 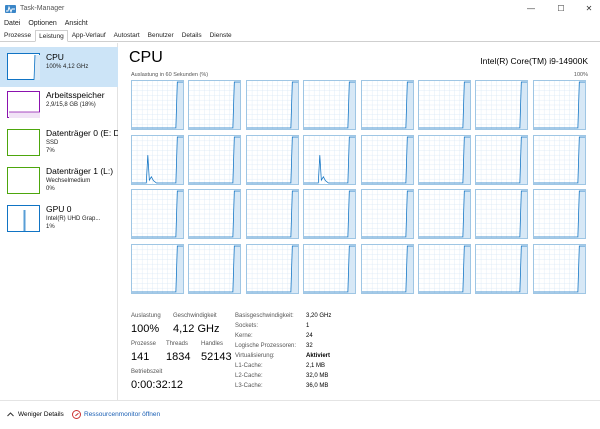 I want to click on utilization-label: Auslastung, so click(x=146, y=316).